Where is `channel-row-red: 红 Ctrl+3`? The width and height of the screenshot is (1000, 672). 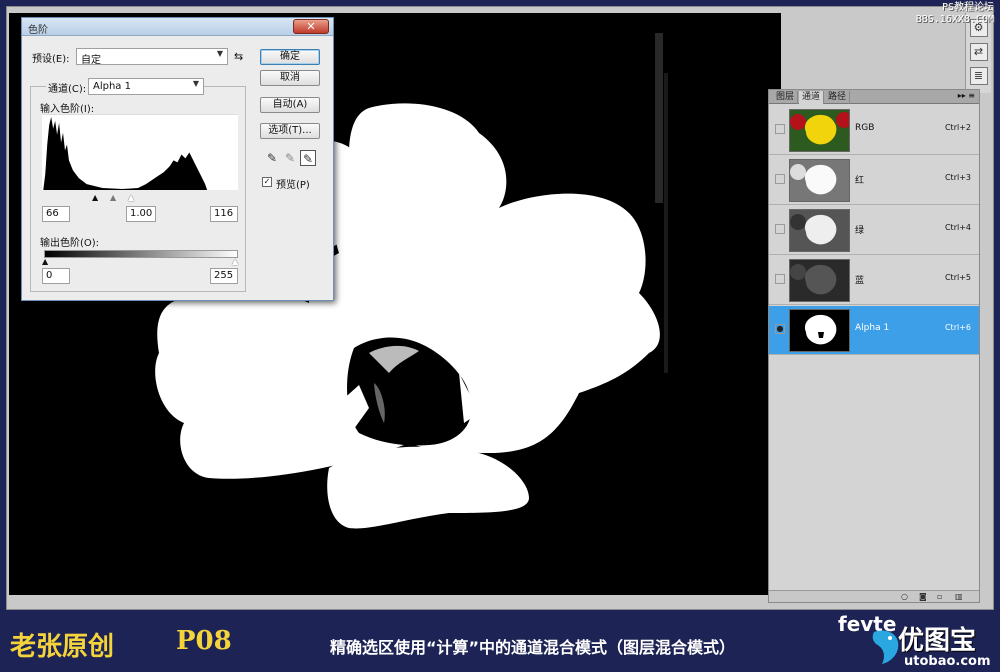 channel-row-red: 红 Ctrl+3 is located at coordinates (874, 180).